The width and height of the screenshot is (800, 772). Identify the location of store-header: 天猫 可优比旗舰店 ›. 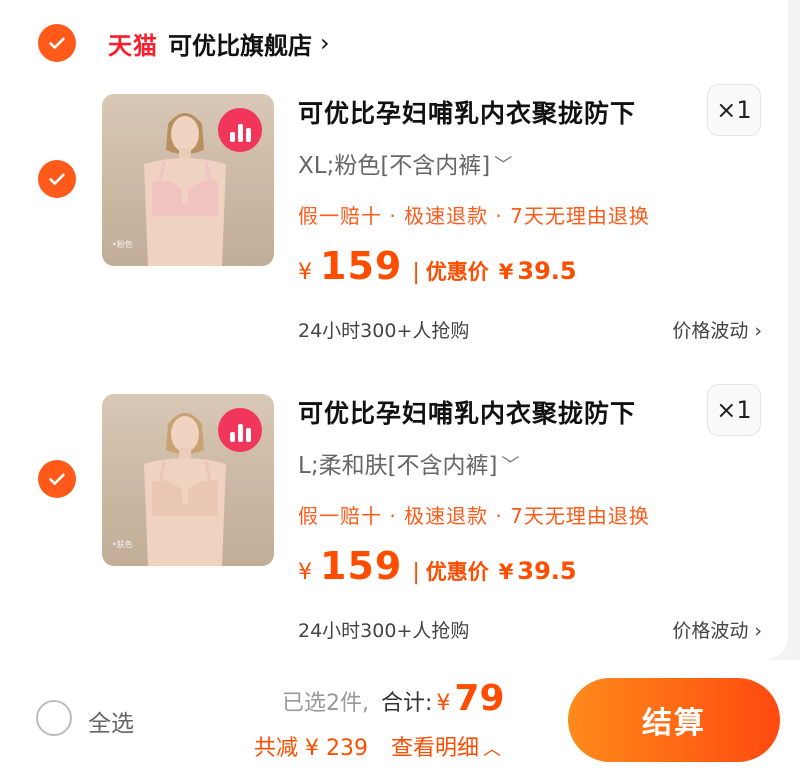
(219, 43).